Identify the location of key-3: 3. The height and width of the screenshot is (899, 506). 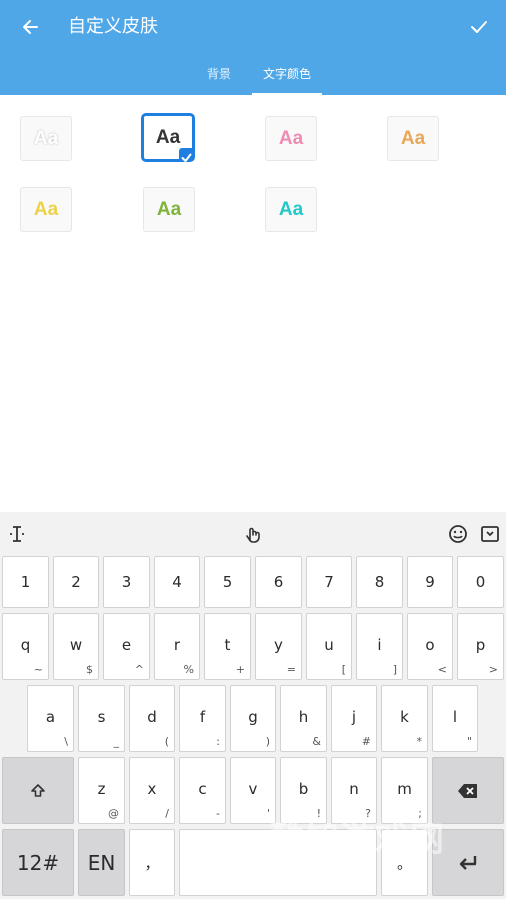
(126, 582).